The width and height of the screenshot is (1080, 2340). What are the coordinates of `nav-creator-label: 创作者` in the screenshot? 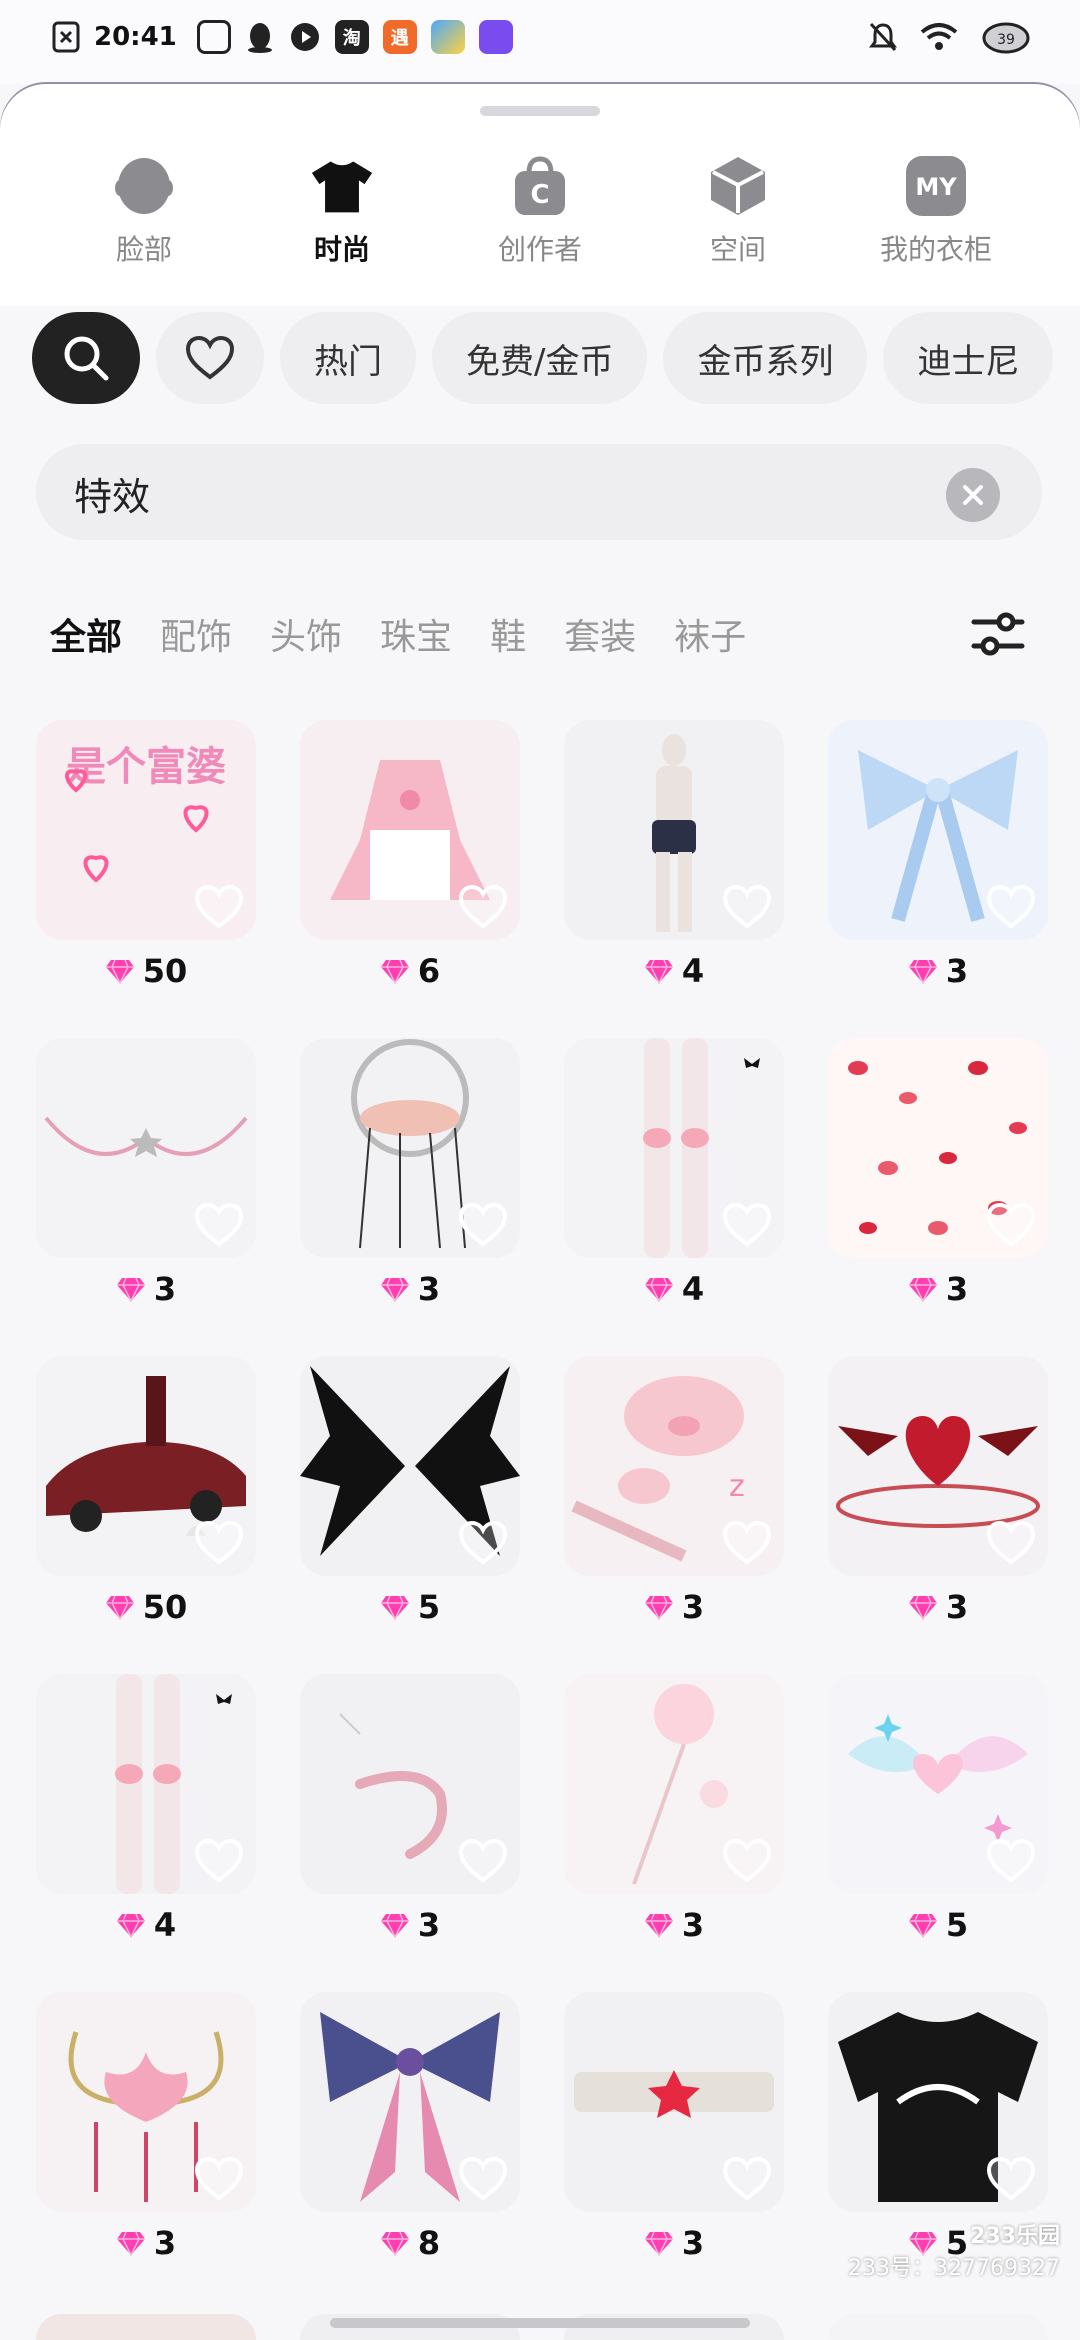 It's located at (539, 249).